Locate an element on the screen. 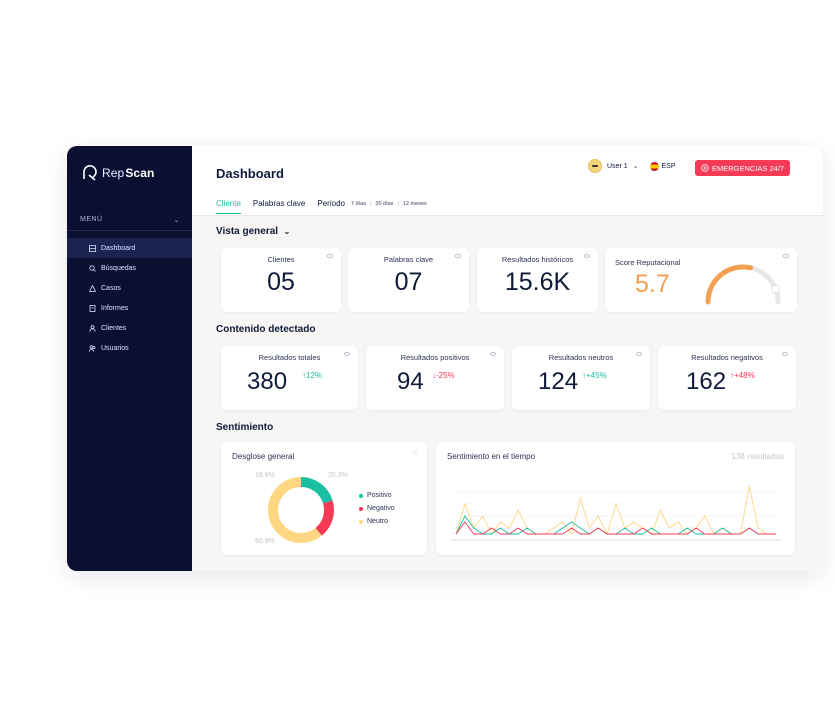 This screenshot has height=717, width=835. card-resultados-positivos: Resultados positivos 94 ↓-25% is located at coordinates (435, 378).